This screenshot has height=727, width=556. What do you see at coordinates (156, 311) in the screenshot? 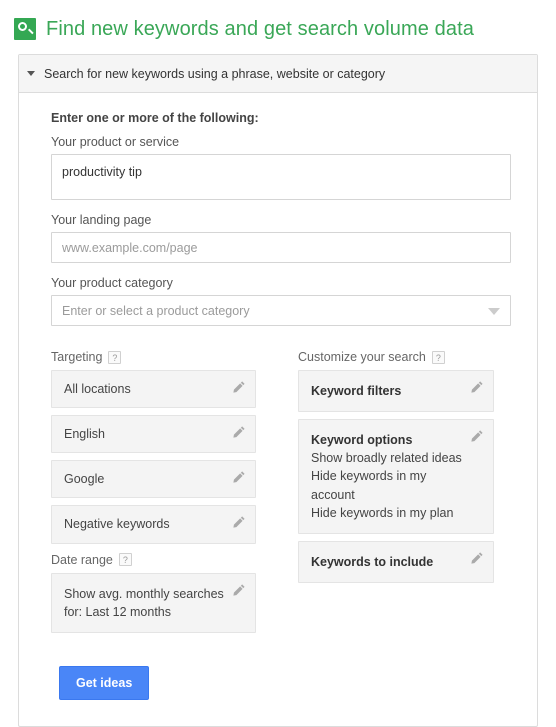
I see `product-category-selected-value: Enter or select a product category` at bounding box center [156, 311].